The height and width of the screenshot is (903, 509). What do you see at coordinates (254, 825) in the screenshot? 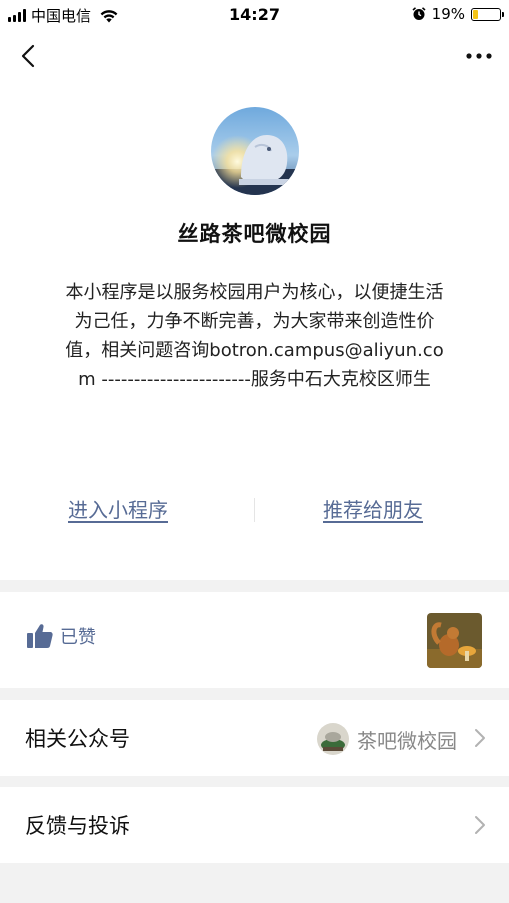
I see `feedback-row: 反馈与投诉` at bounding box center [254, 825].